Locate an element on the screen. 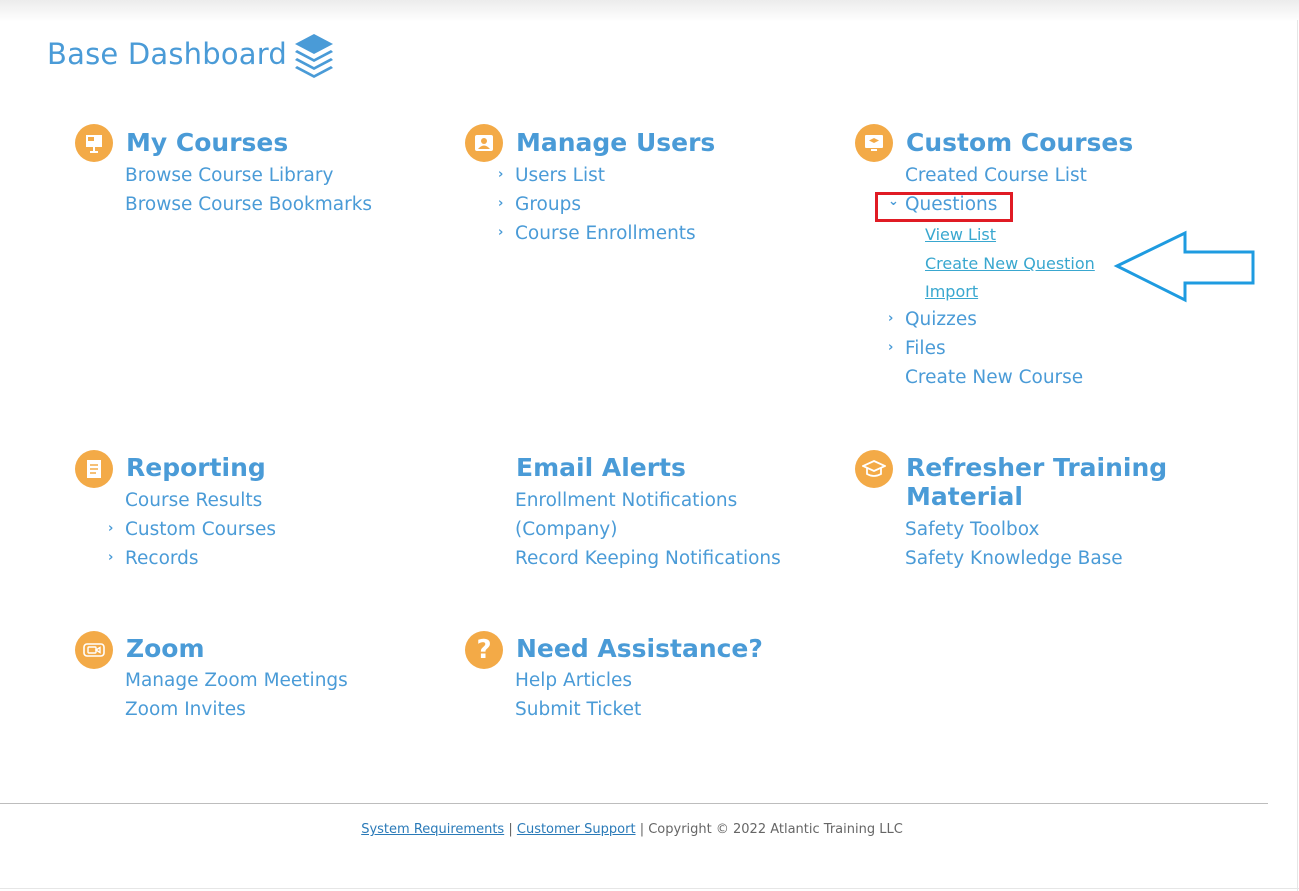 The width and height of the screenshot is (1299, 891). users-list-link: Users List is located at coordinates (560, 175).